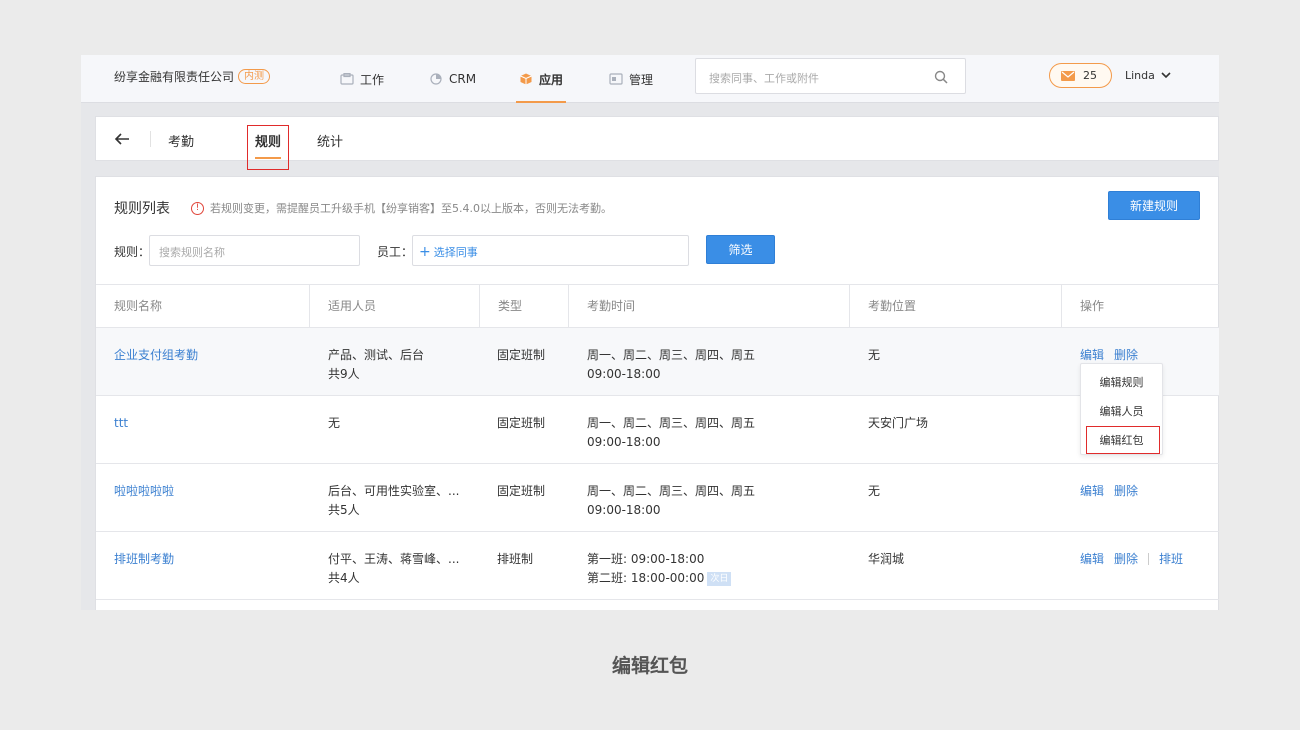 This screenshot has width=1300, height=730. What do you see at coordinates (203, 306) in the screenshot?
I see `column-header: 规则名称` at bounding box center [203, 306].